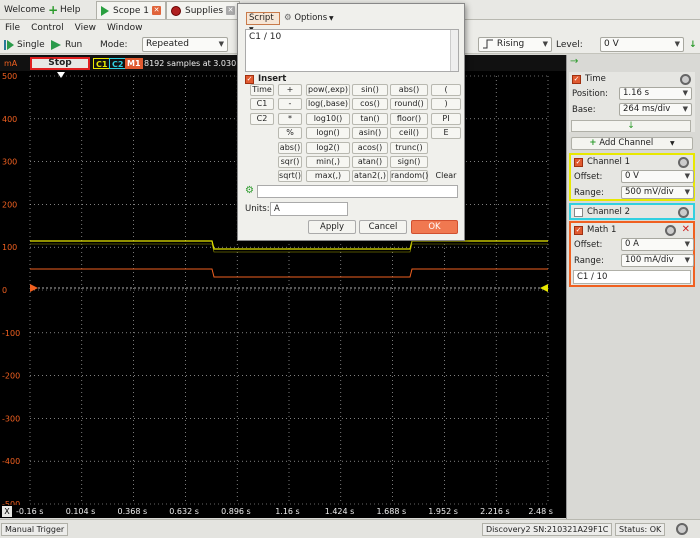 This screenshot has height=538, width=700. I want to click on single-button: Single, so click(24, 44).